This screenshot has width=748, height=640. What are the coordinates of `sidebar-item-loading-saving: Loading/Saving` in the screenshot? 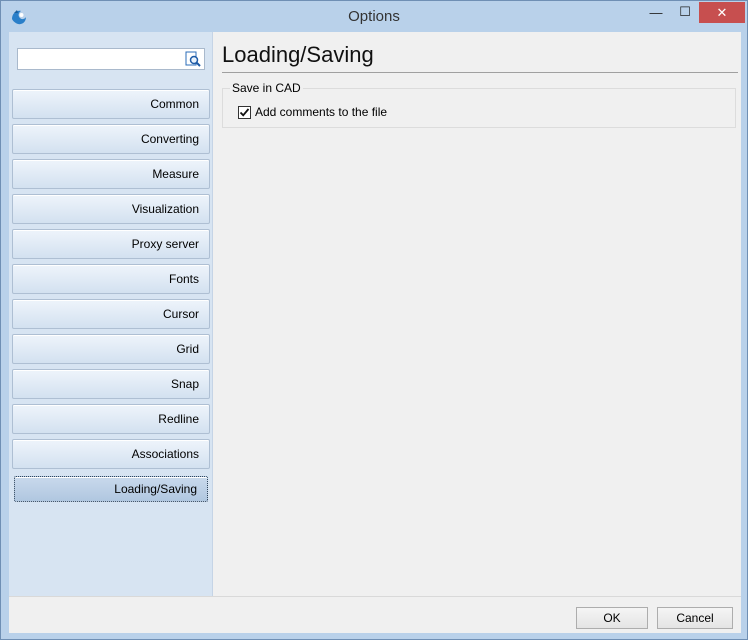 It's located at (111, 489).